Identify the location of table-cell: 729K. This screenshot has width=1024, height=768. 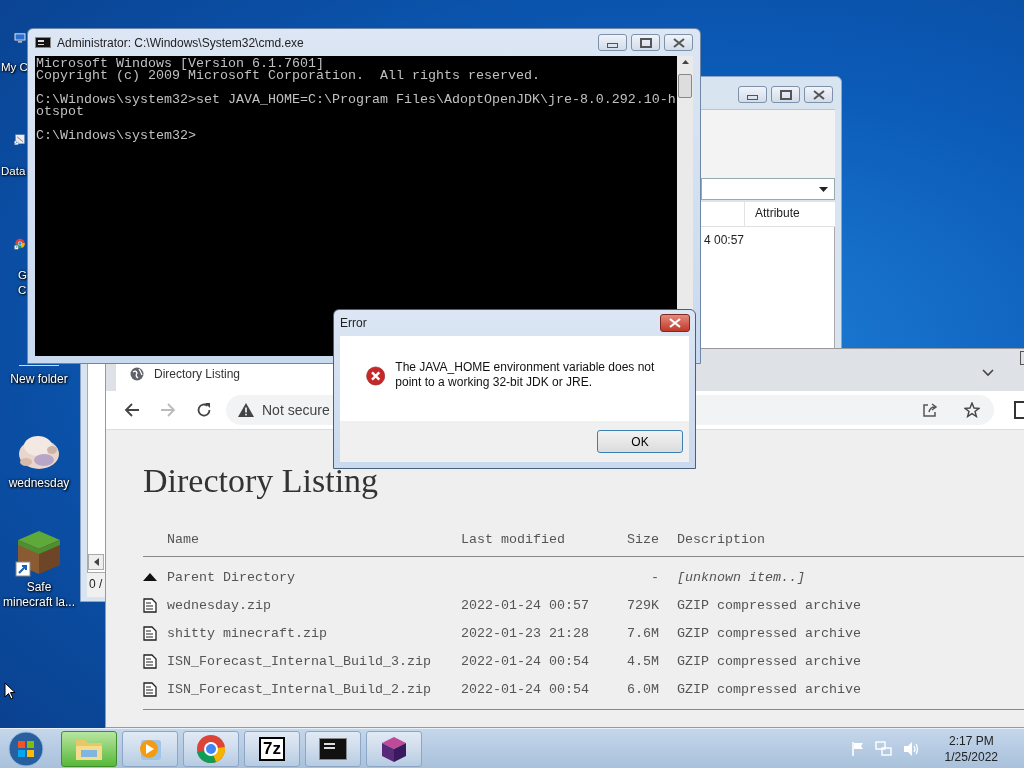
(643, 605).